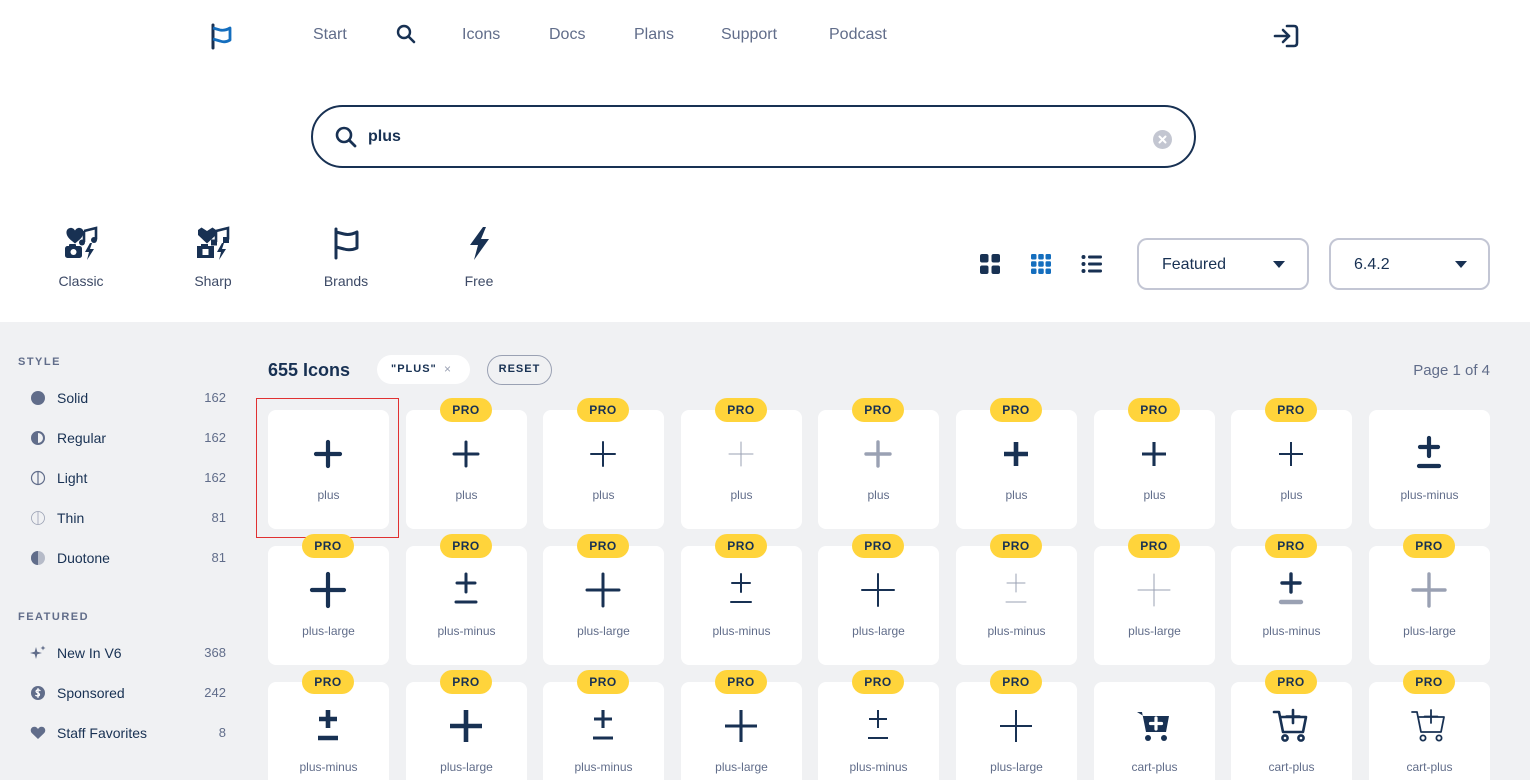  What do you see at coordinates (81, 243) in the screenshot?
I see `classic-icon` at bounding box center [81, 243].